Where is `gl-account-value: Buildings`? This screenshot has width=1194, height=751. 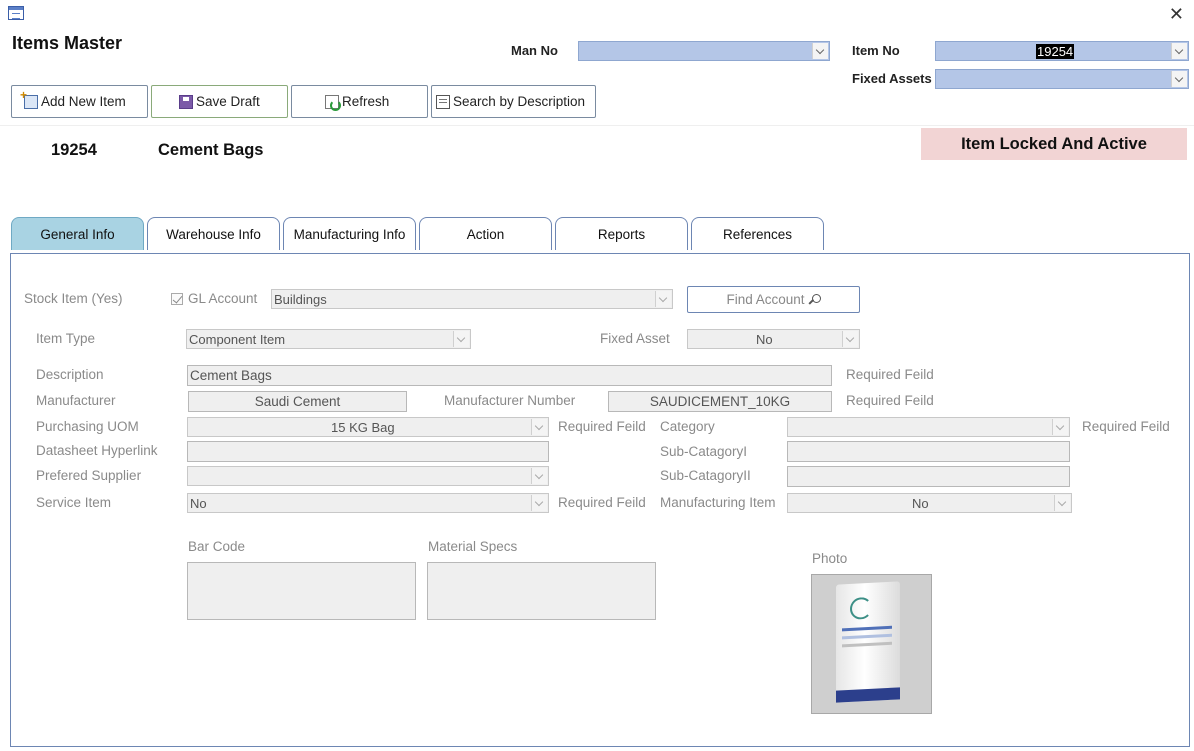 gl-account-value: Buildings is located at coordinates (300, 299).